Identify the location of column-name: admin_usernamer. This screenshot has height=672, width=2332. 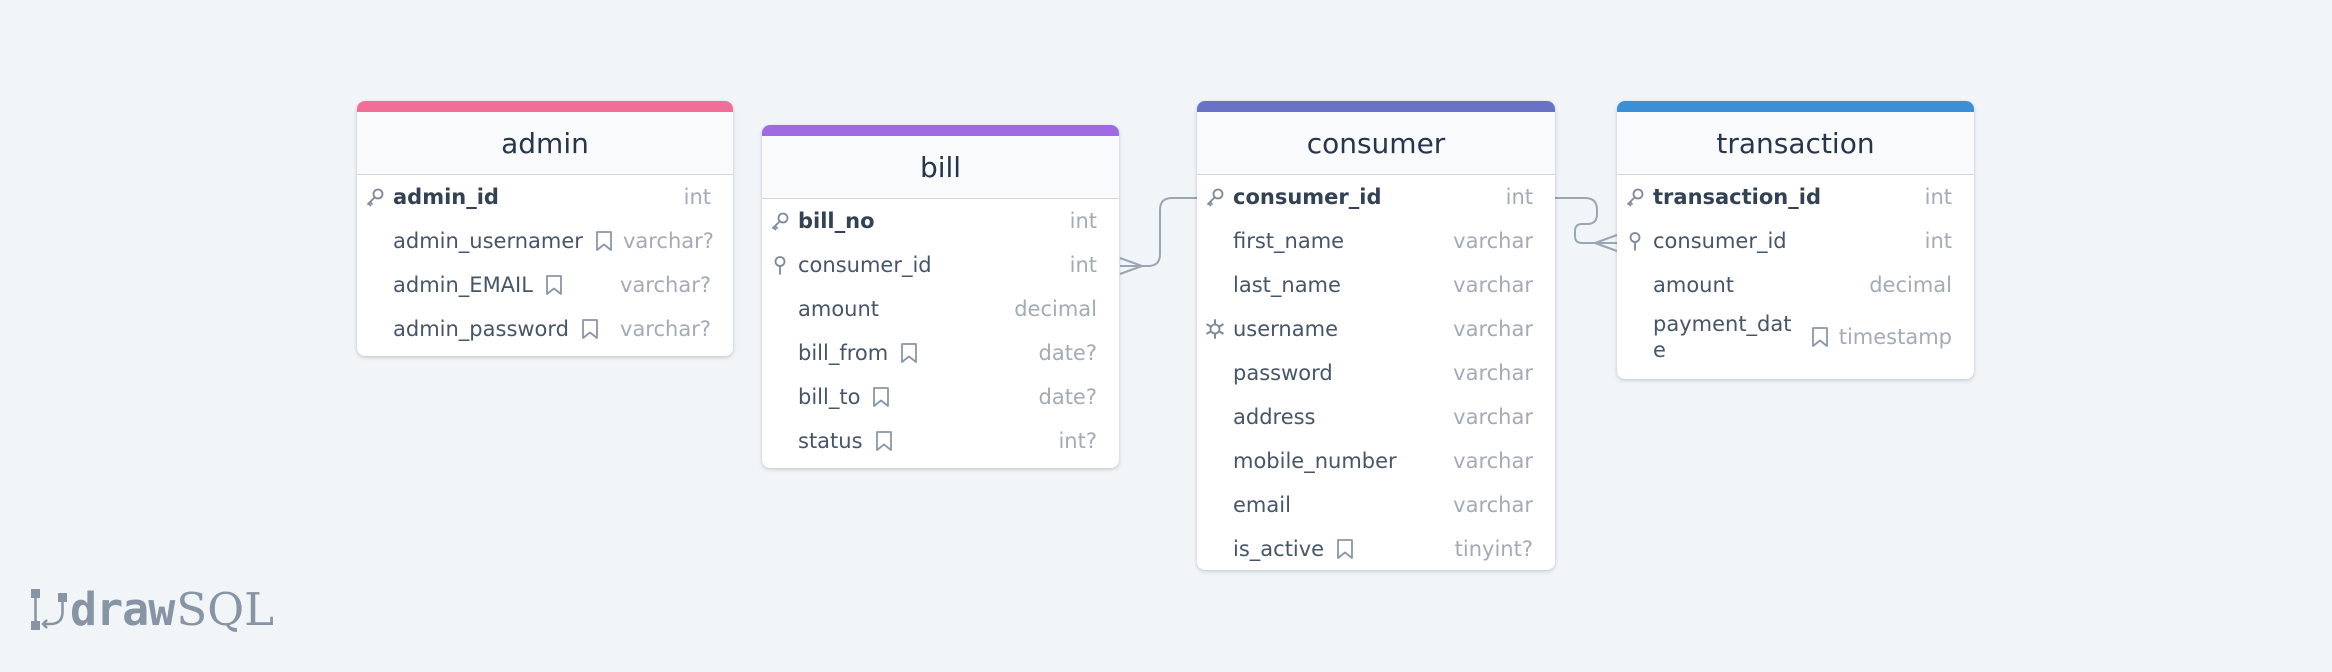
(488, 241).